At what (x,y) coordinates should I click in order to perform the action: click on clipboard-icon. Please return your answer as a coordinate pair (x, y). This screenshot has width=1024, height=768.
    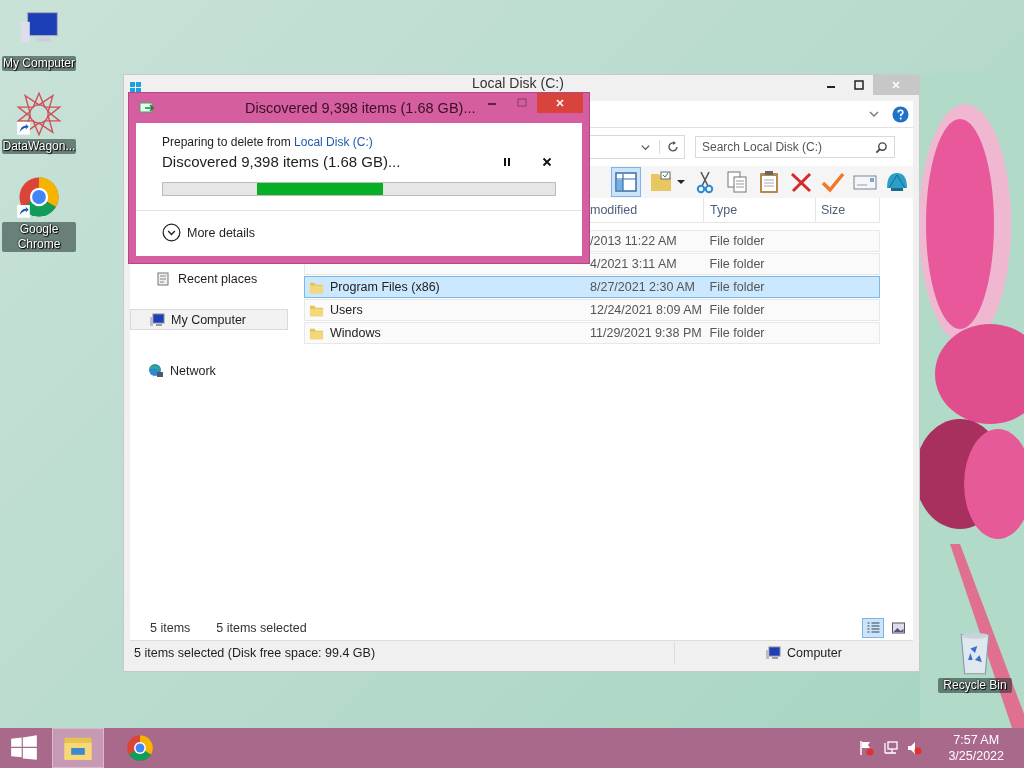
    Looking at the image, I should click on (769, 182).